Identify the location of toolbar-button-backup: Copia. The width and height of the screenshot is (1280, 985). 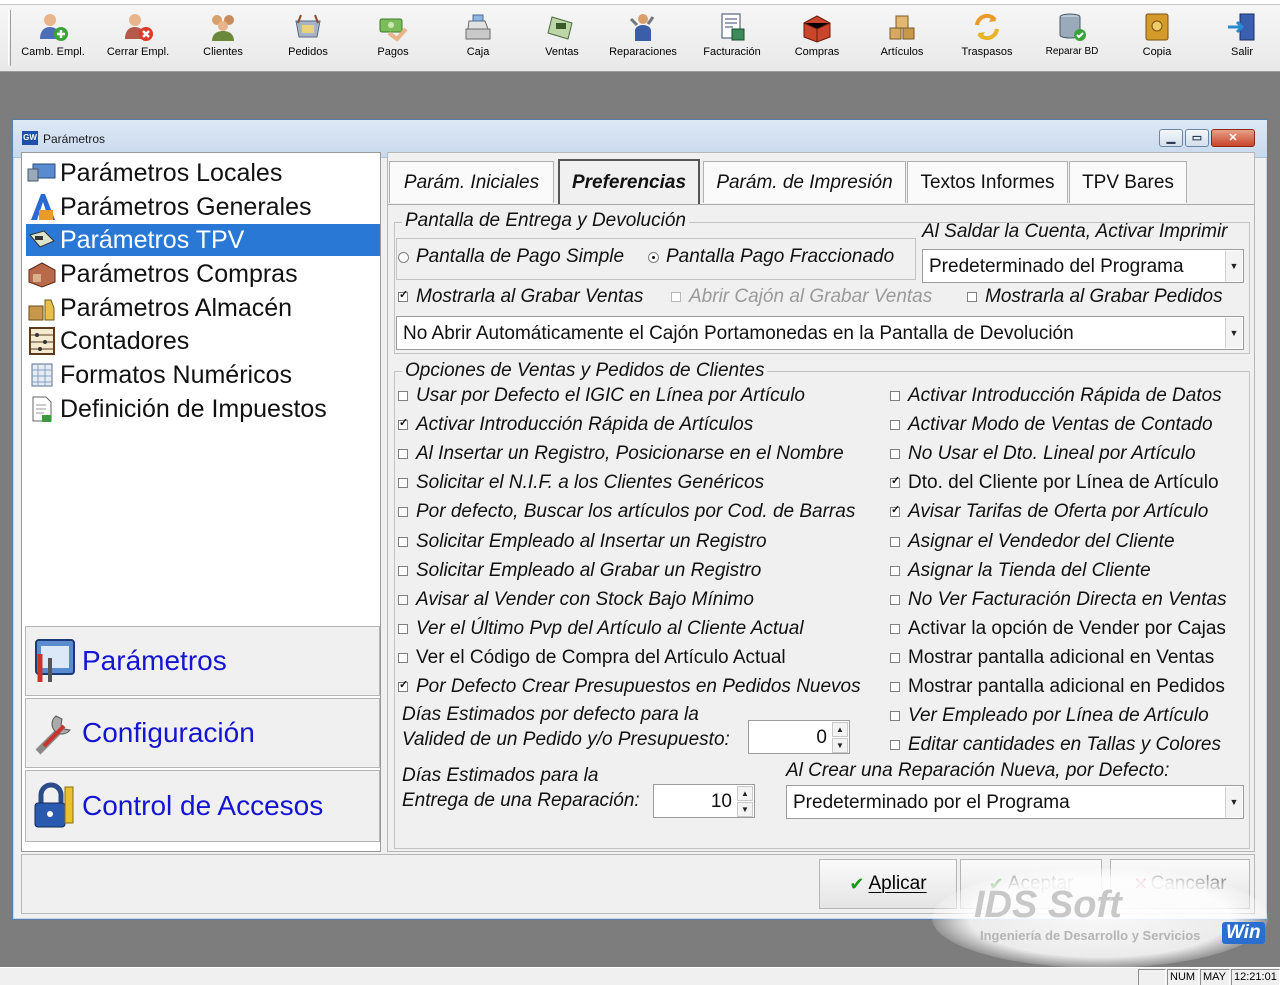
(1157, 38).